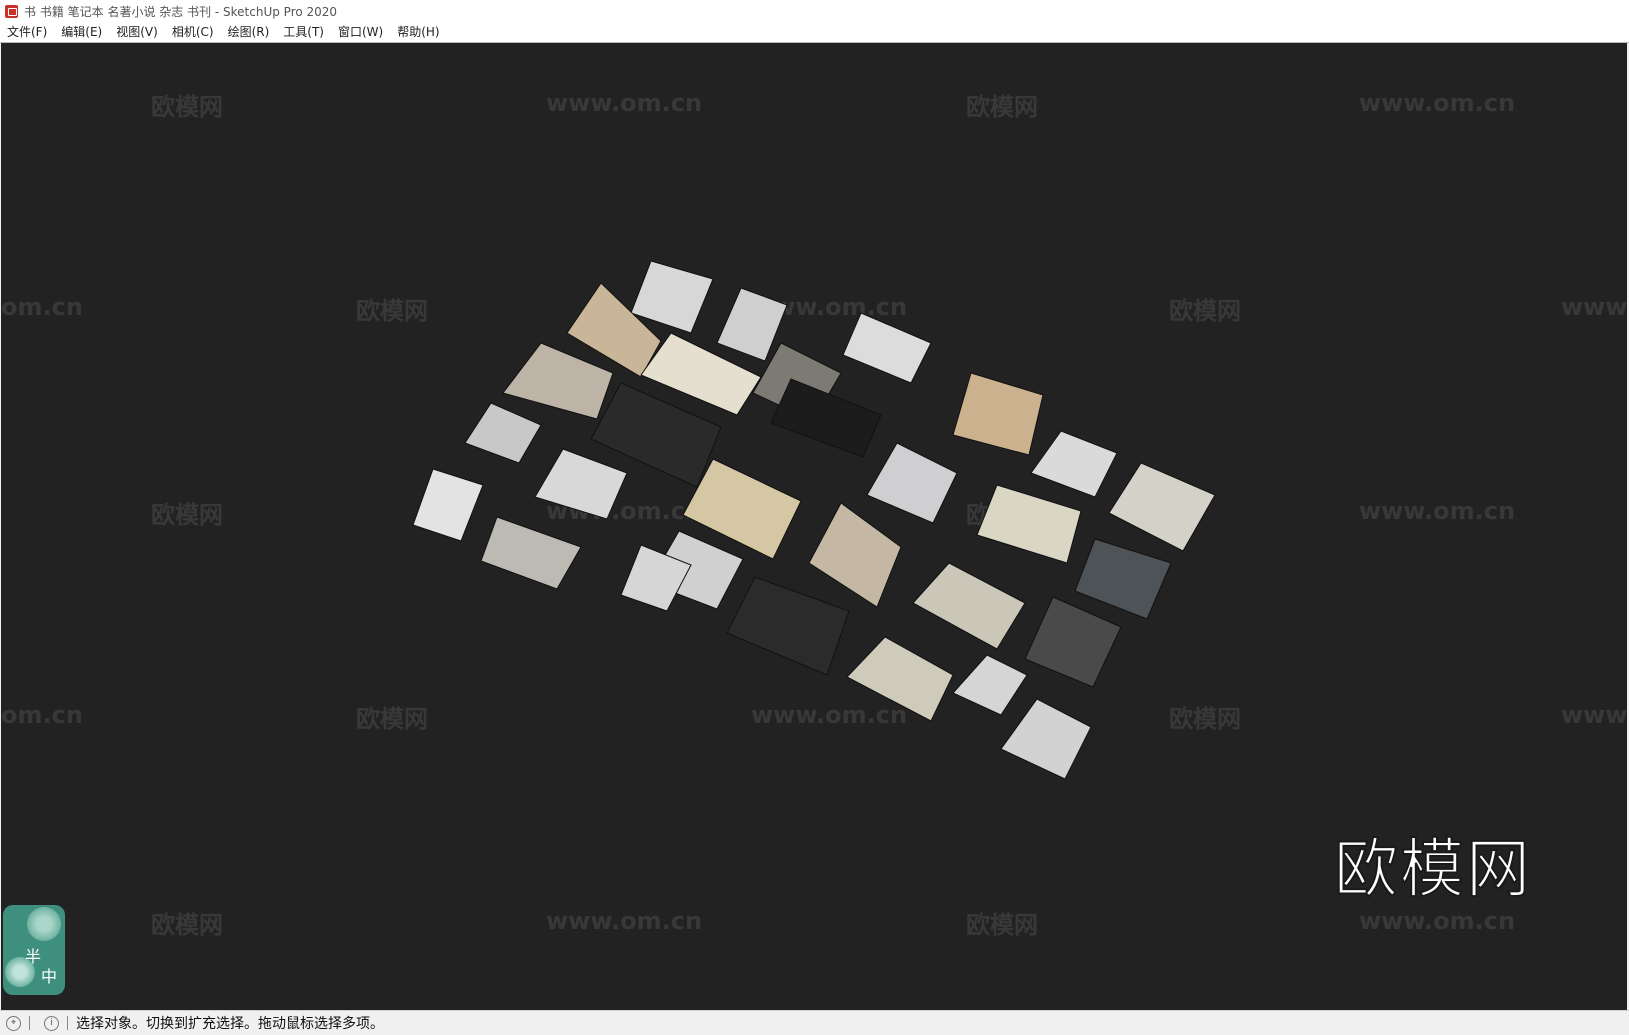  I want to click on ime-indicator: 半 中, so click(34, 950).